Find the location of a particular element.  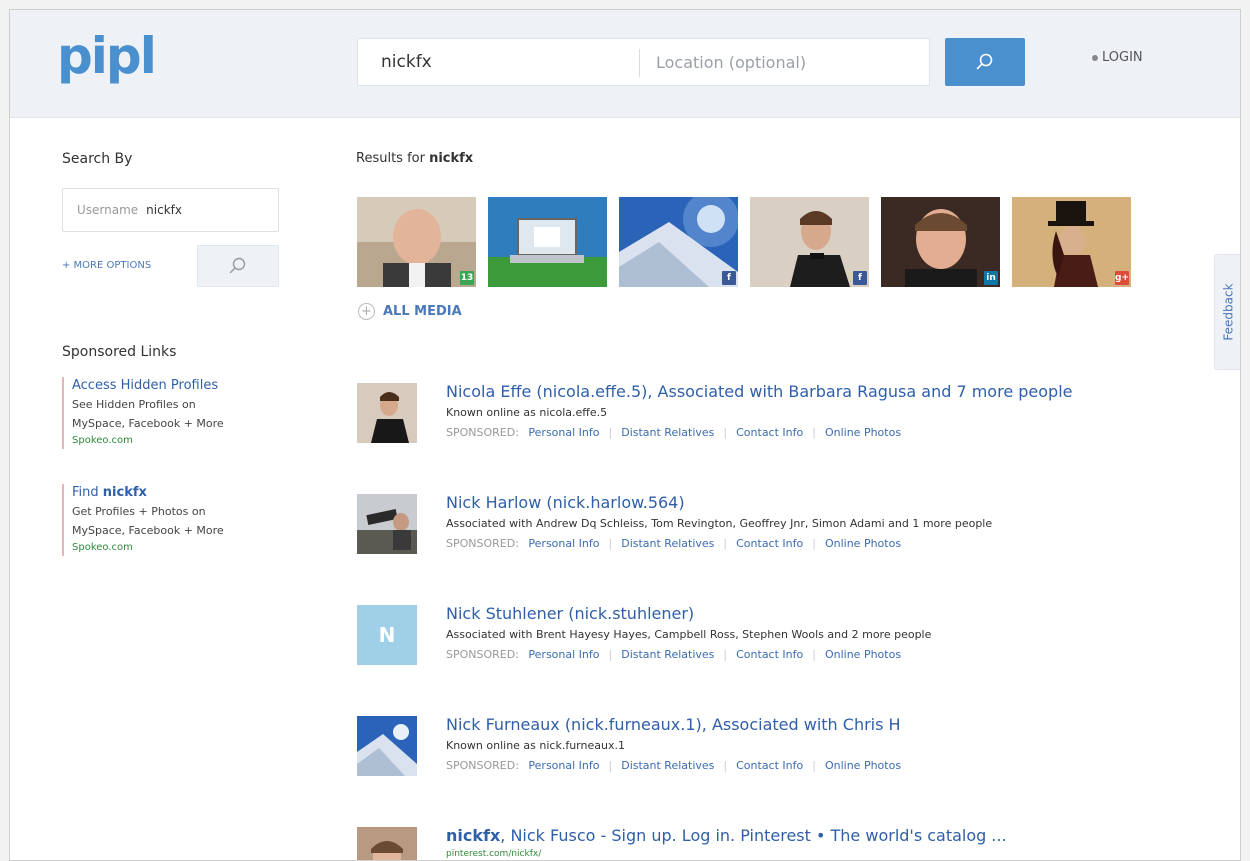

media-thumbnail: 13 is located at coordinates (416, 242).